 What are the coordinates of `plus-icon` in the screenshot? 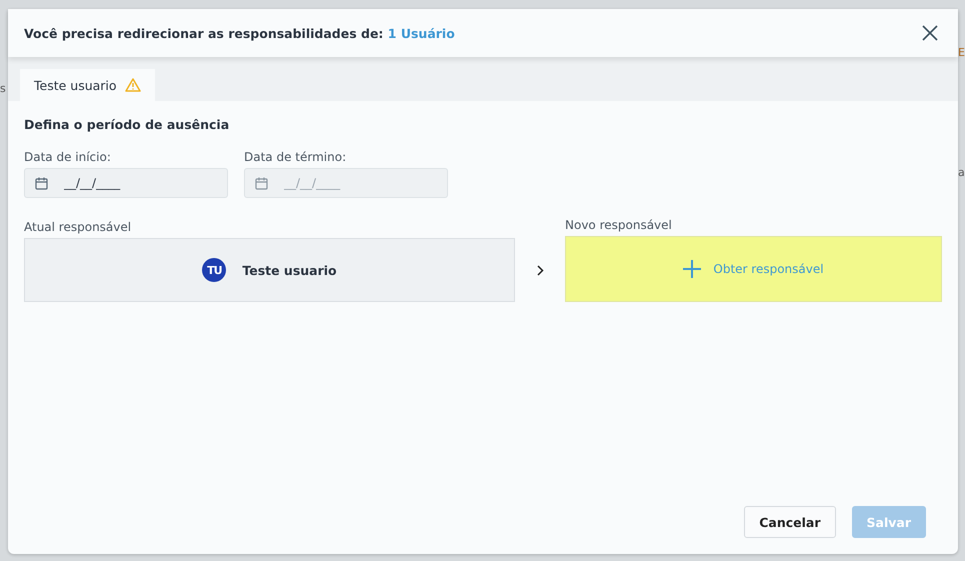 It's located at (692, 269).